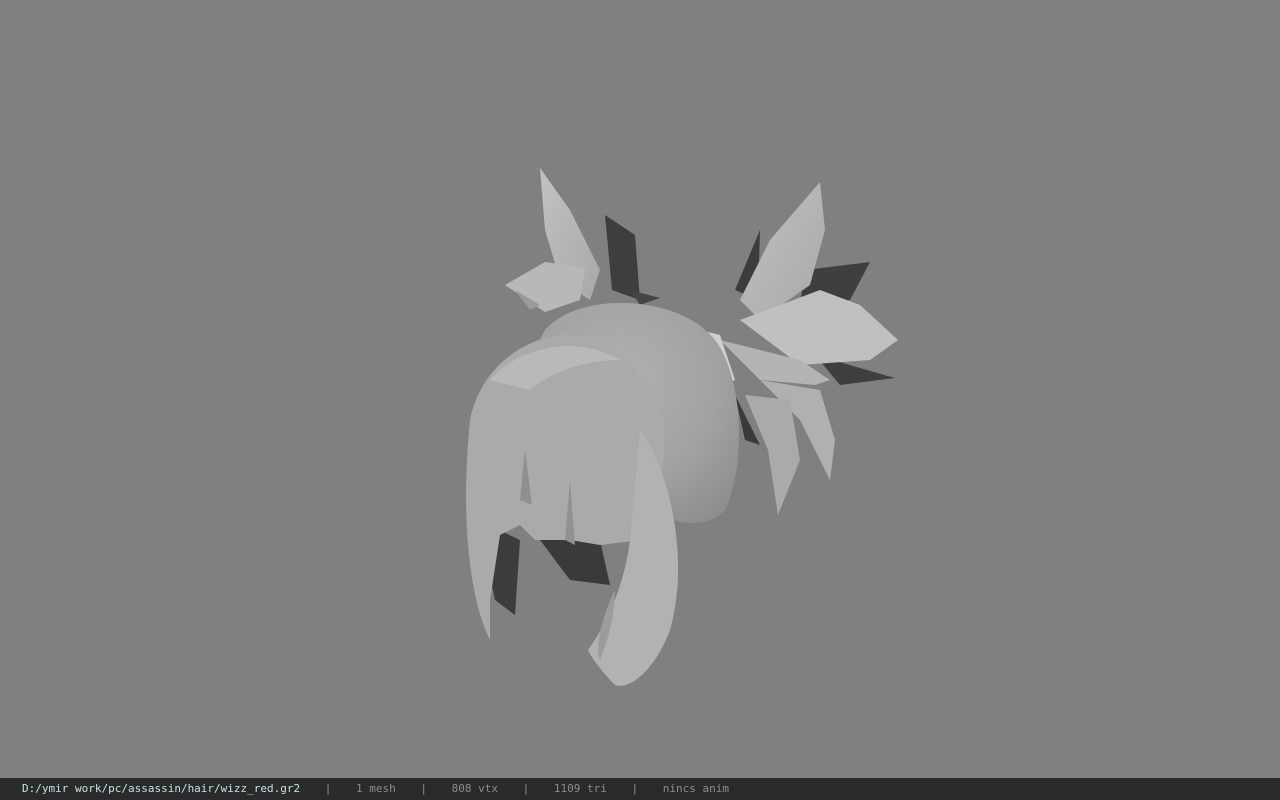 Image resolution: width=1280 pixels, height=800 pixels. Describe the element at coordinates (695, 788) in the screenshot. I see `animation-status: nincs anim` at that location.